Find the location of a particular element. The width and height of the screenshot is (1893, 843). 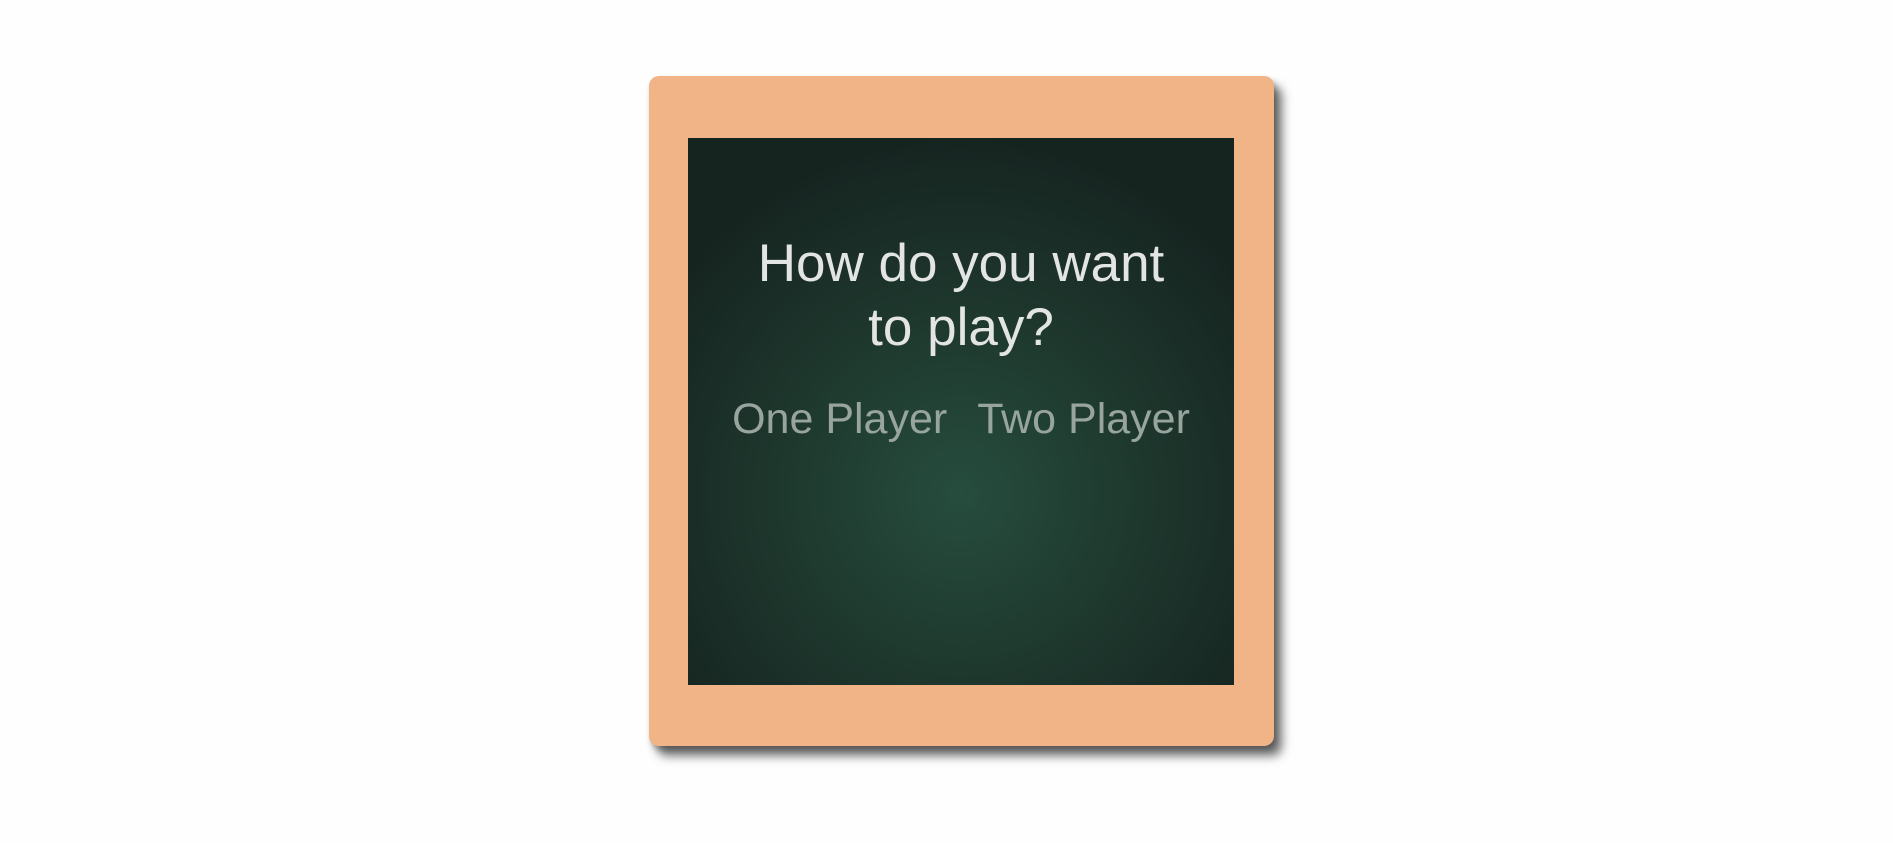

play-mode-options: One Player Two Player is located at coordinates (961, 419).